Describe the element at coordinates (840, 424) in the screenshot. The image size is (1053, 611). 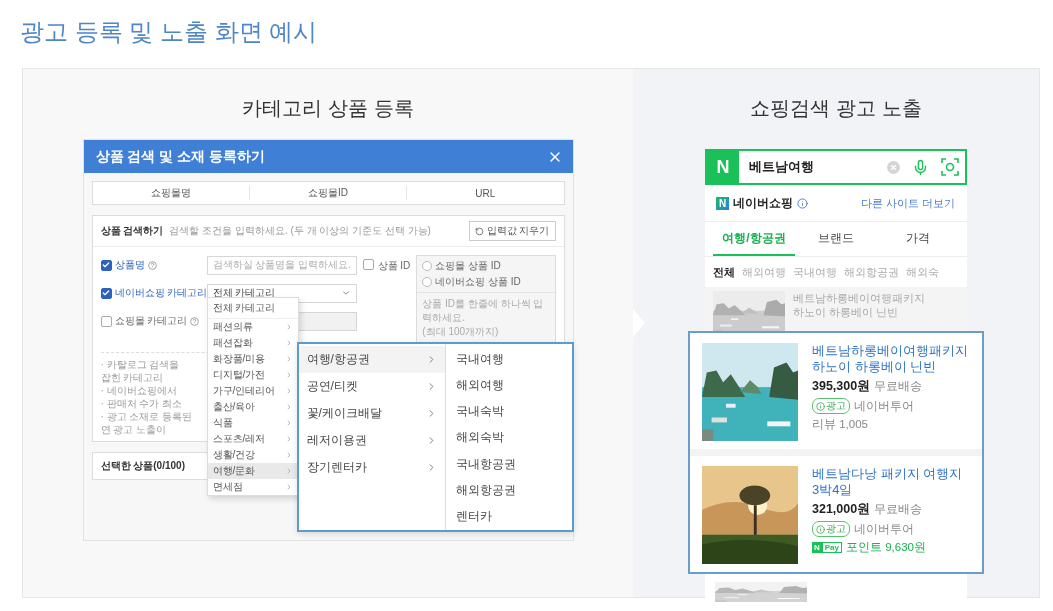
I see `review-count: 리뷰 1,005` at that location.